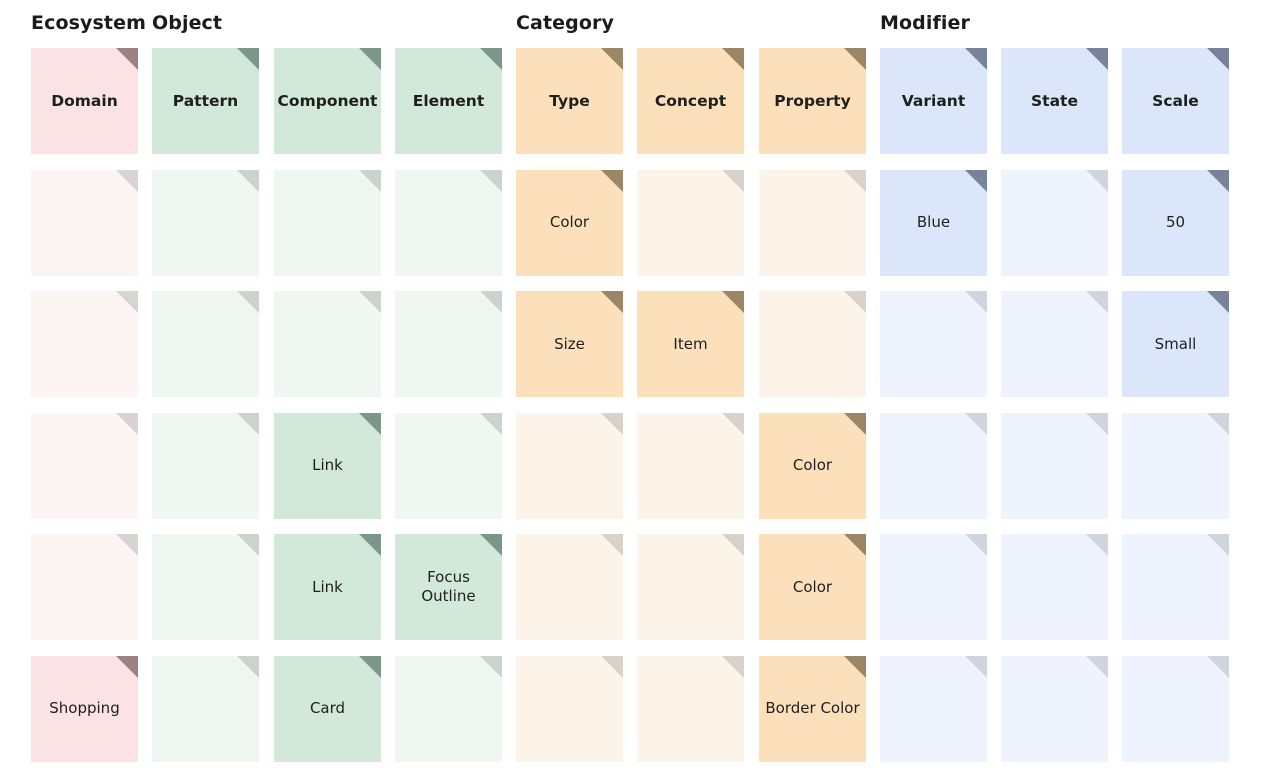  I want to click on card-component-r3: Link, so click(327, 465).